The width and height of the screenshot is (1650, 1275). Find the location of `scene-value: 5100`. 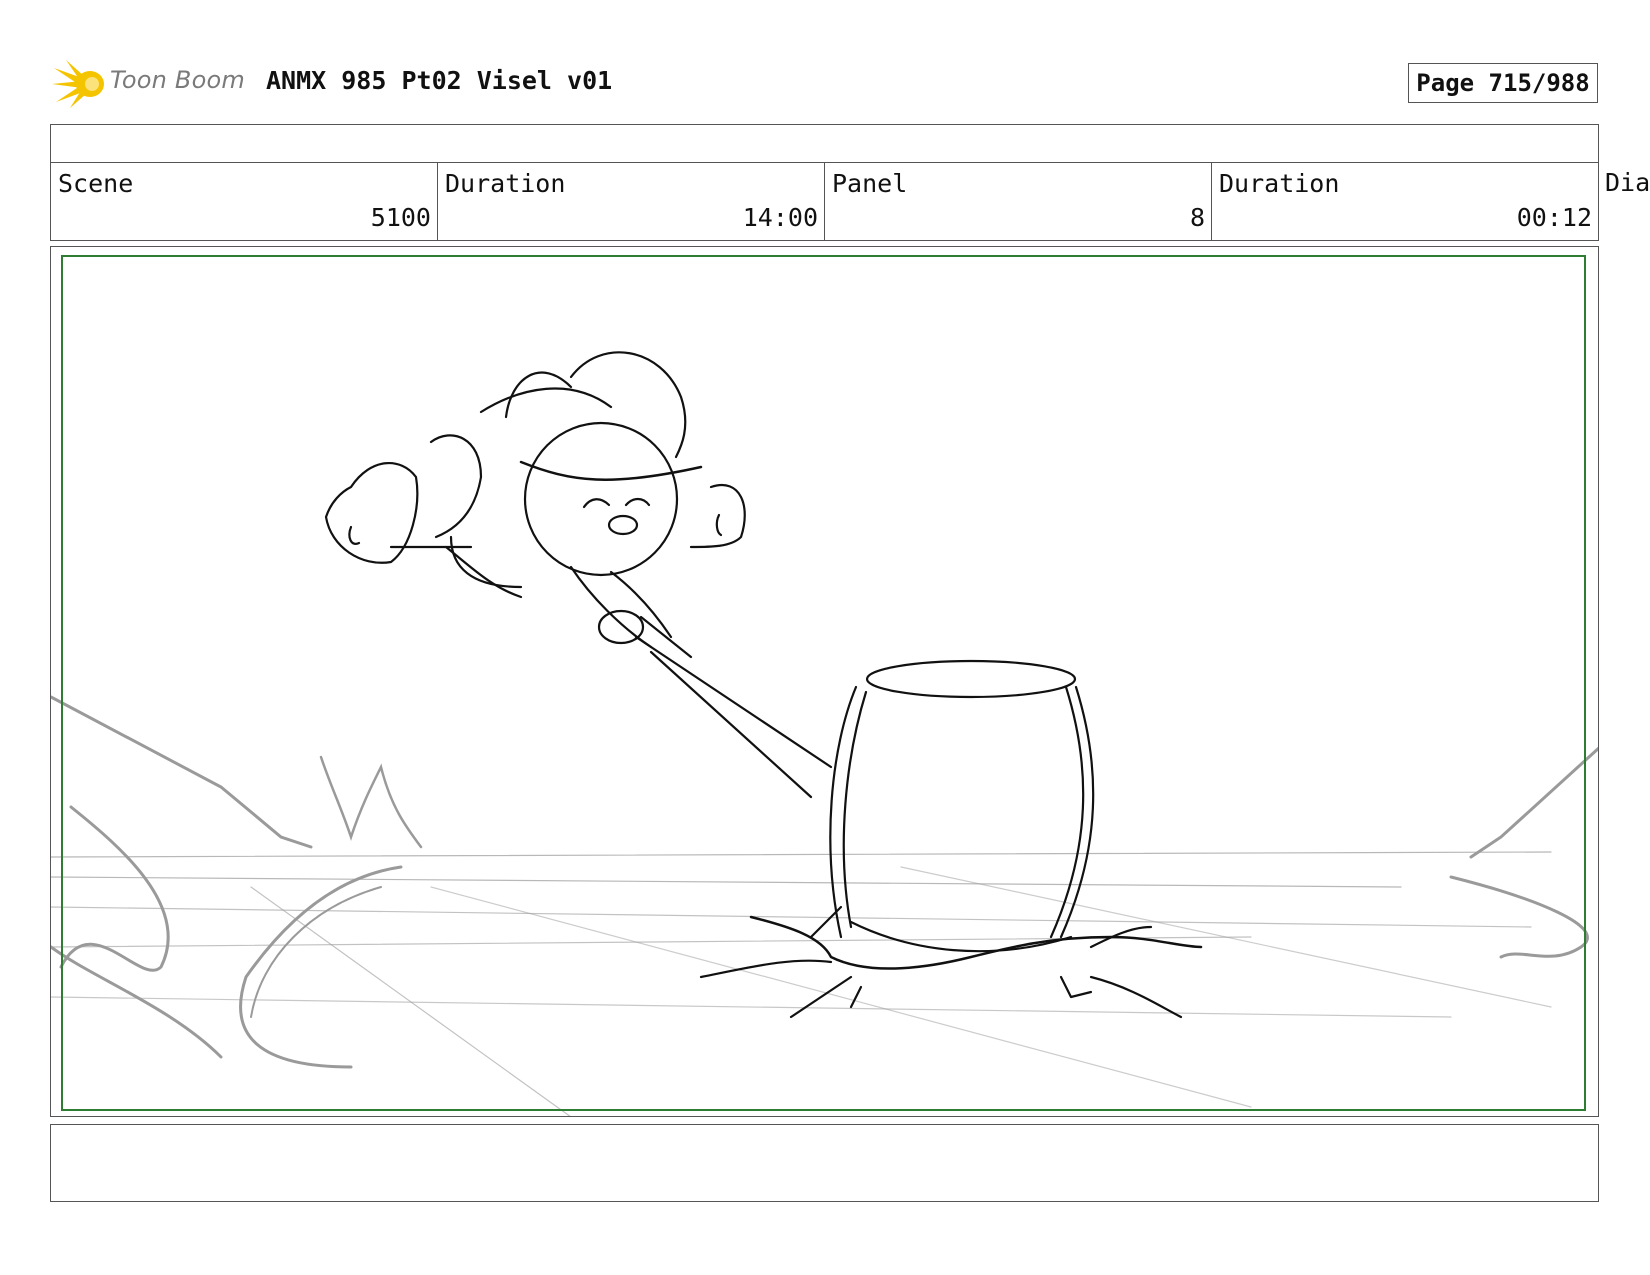

scene-value: 5100 is located at coordinates (400, 217).